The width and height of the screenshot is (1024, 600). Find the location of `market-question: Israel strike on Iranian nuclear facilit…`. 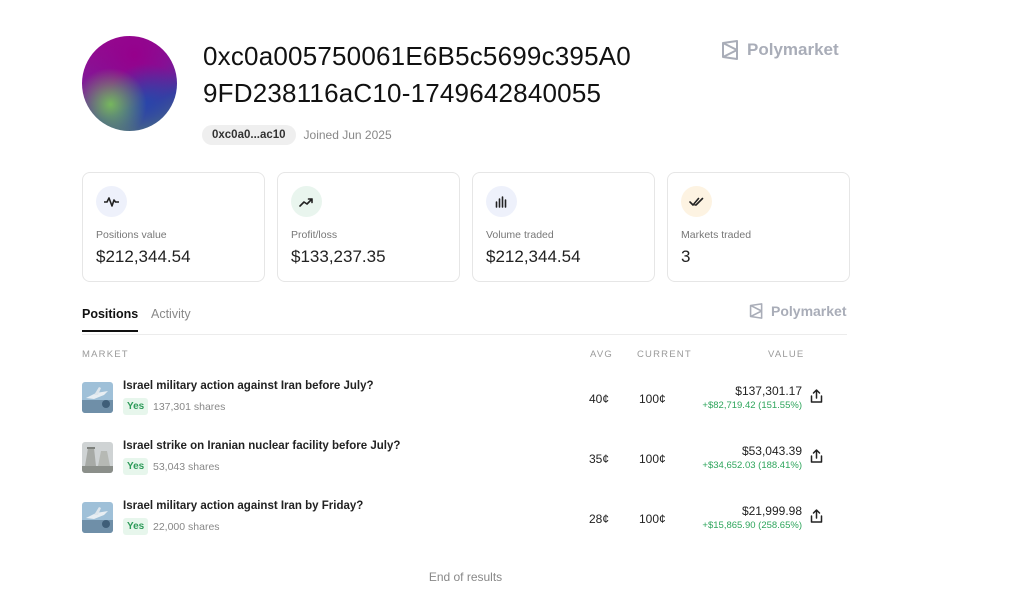

market-question: Israel strike on Iranian nuclear facilit… is located at coordinates (261, 446).